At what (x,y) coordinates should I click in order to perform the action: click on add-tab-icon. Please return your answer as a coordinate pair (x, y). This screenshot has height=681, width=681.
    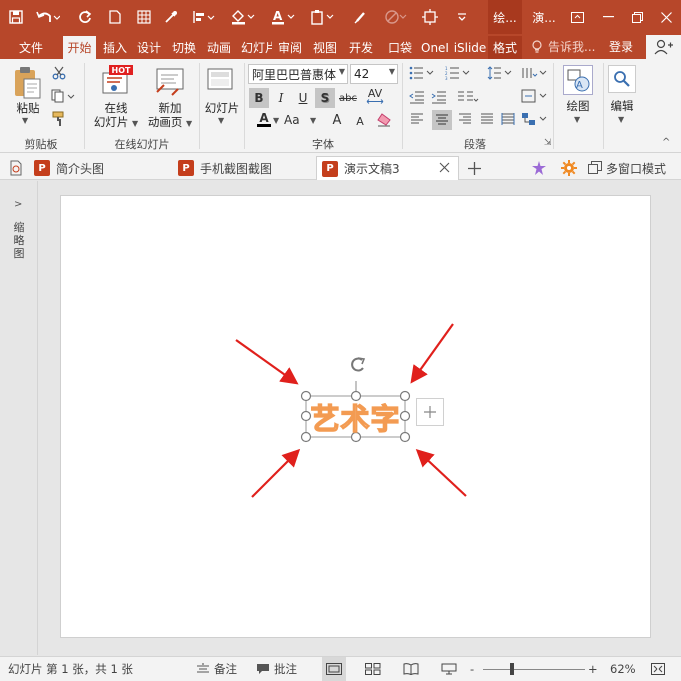
    Looking at the image, I should click on (474, 168).